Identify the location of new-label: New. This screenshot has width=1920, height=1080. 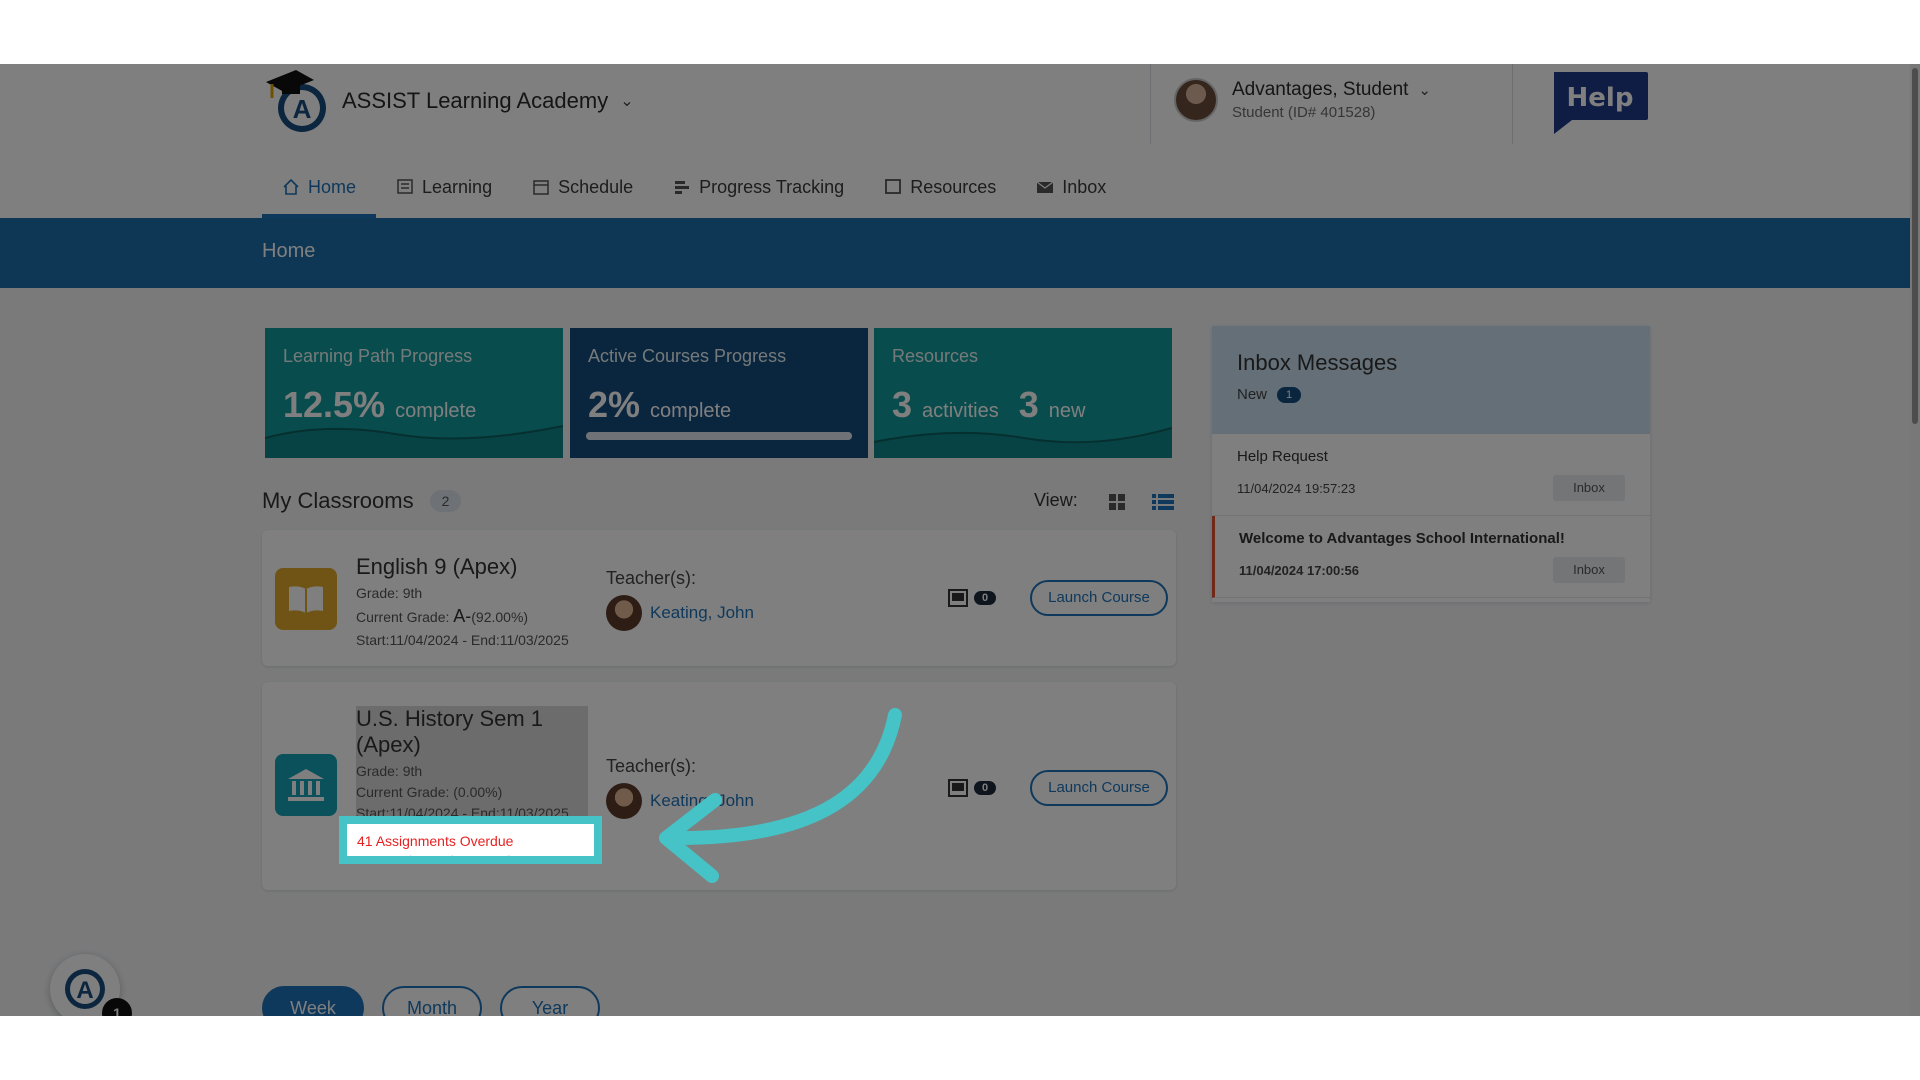
(1252, 394).